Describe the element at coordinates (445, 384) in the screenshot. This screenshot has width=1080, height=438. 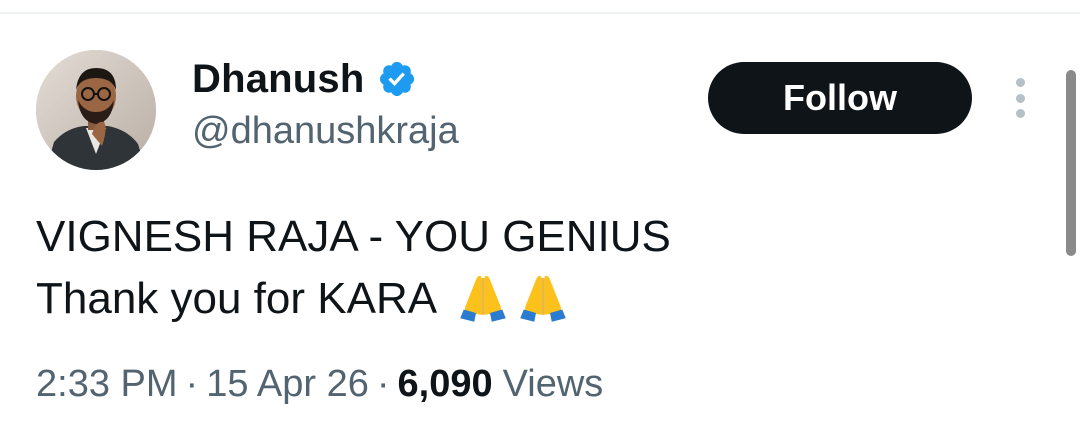
I see `views-count: 6,090` at that location.